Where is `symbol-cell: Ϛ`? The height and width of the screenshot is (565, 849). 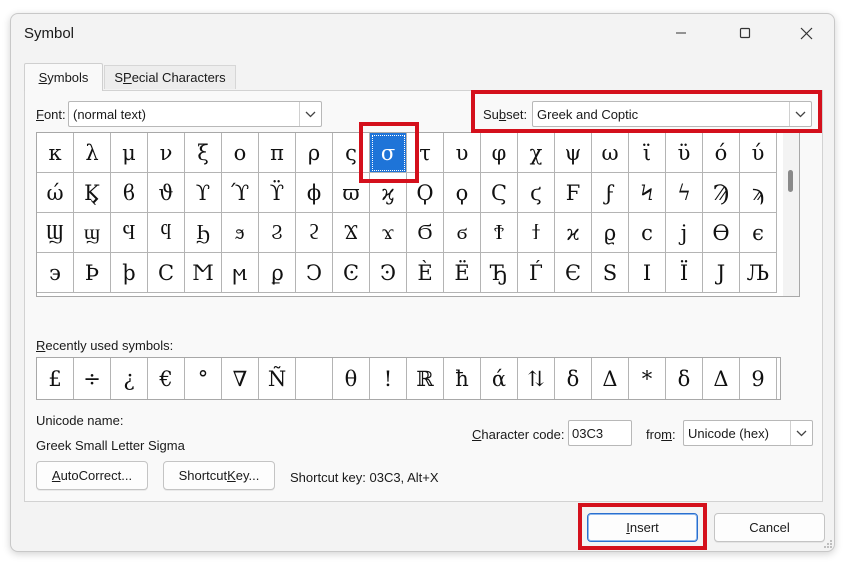 symbol-cell: Ϛ is located at coordinates (499, 193).